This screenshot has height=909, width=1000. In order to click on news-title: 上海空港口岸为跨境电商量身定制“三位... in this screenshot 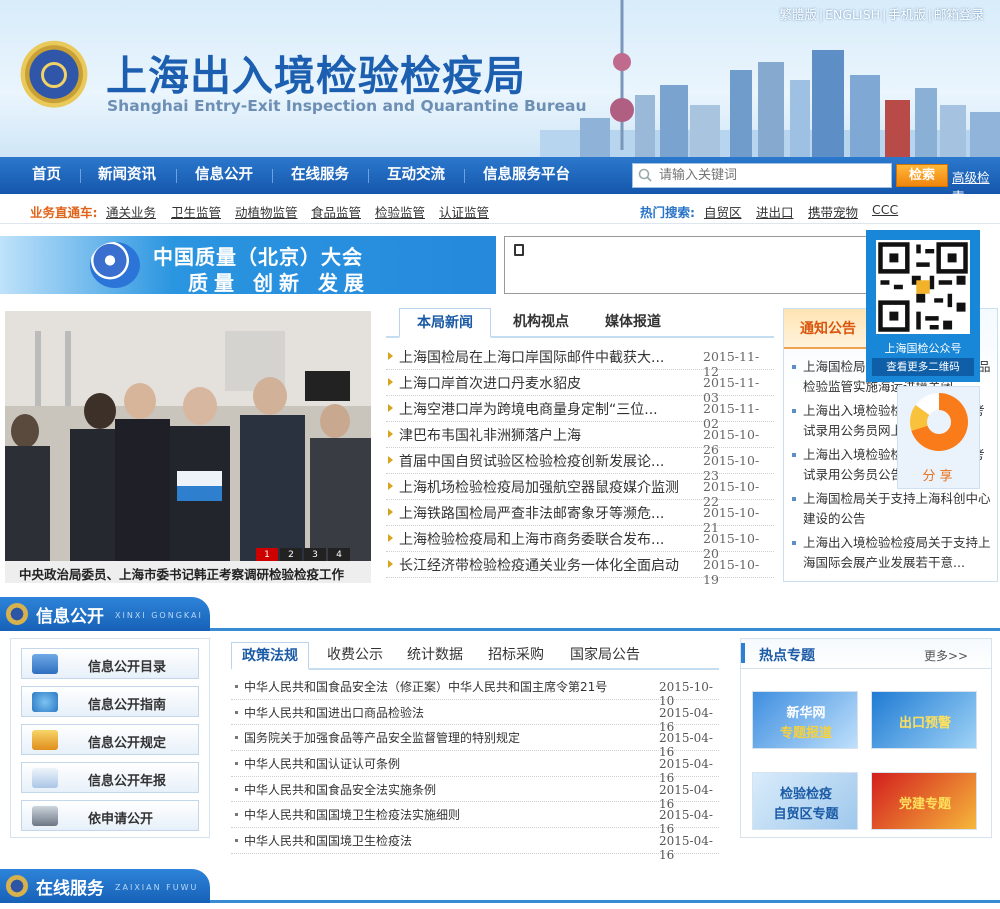, I will do `click(528, 409)`.